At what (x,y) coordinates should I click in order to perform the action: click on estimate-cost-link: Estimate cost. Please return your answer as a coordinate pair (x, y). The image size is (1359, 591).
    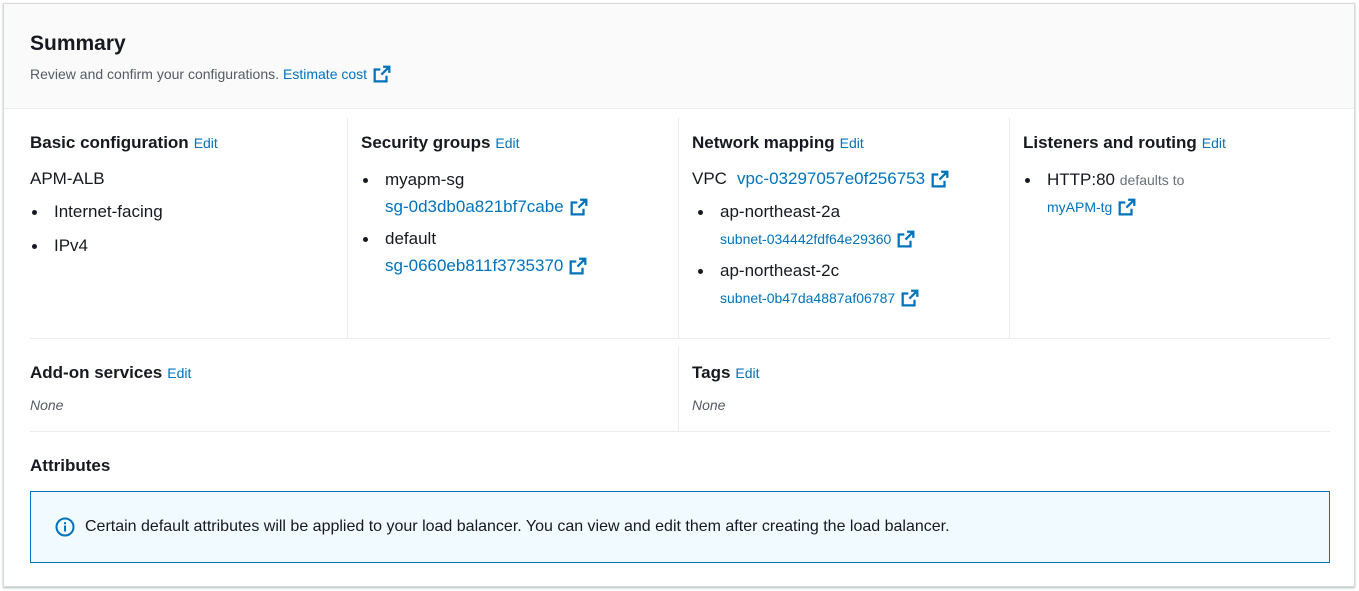
    Looking at the image, I should click on (337, 74).